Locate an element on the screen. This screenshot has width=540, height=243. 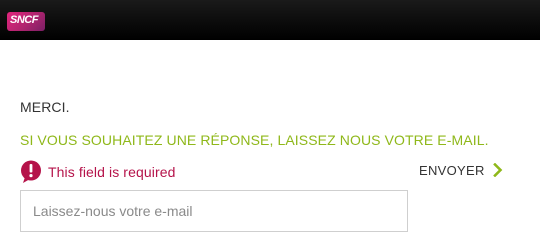
send-button: ENVOYER is located at coordinates (461, 170).